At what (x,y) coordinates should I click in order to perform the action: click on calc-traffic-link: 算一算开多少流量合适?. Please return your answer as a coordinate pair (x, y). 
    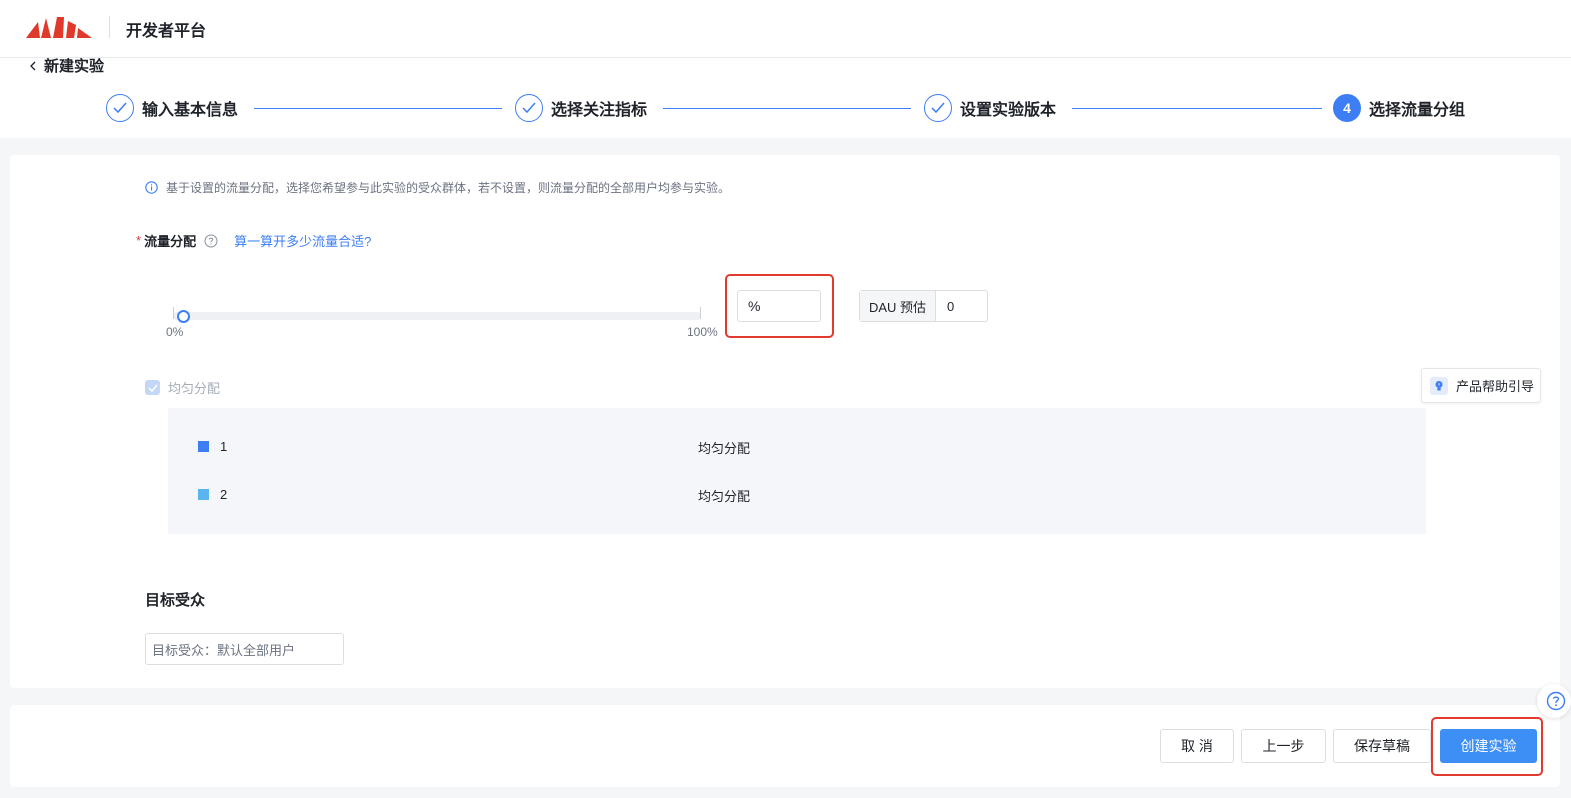
    Looking at the image, I should click on (302, 240).